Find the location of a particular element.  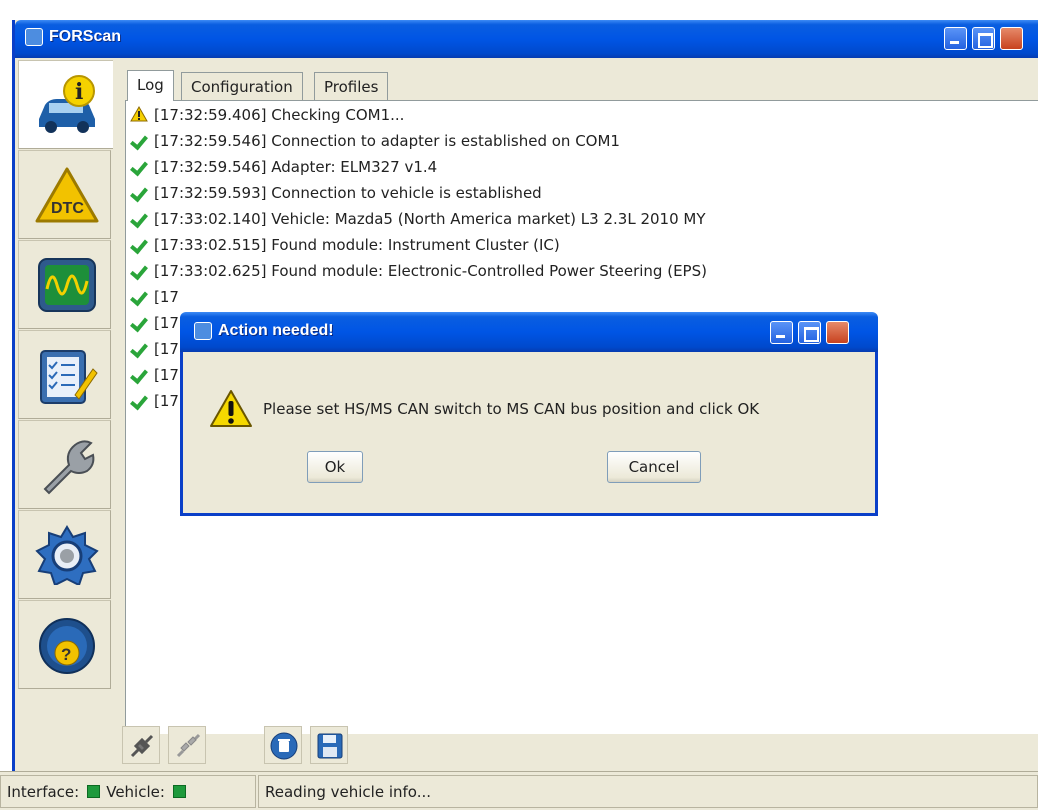

tab-profiles: Profiles is located at coordinates (351, 86).